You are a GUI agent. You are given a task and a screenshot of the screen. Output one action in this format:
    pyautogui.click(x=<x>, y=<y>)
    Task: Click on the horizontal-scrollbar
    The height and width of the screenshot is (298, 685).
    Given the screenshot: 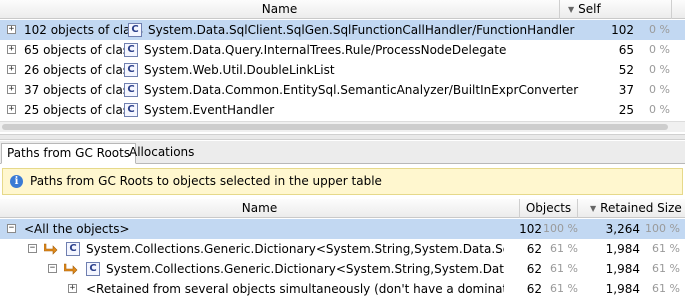 What is the action you would take?
    pyautogui.click(x=342, y=126)
    